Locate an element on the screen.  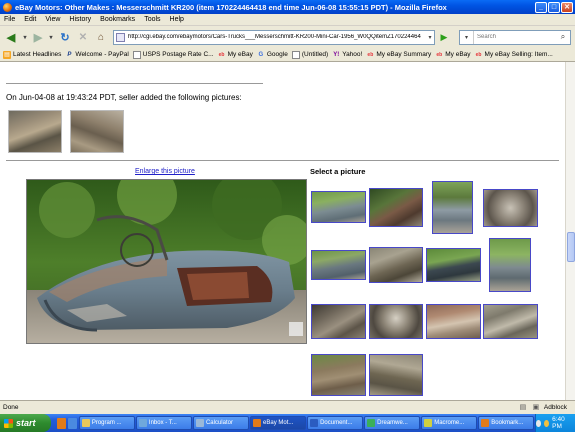
search-box: ▾ ⌕ is located at coordinates (515, 37).